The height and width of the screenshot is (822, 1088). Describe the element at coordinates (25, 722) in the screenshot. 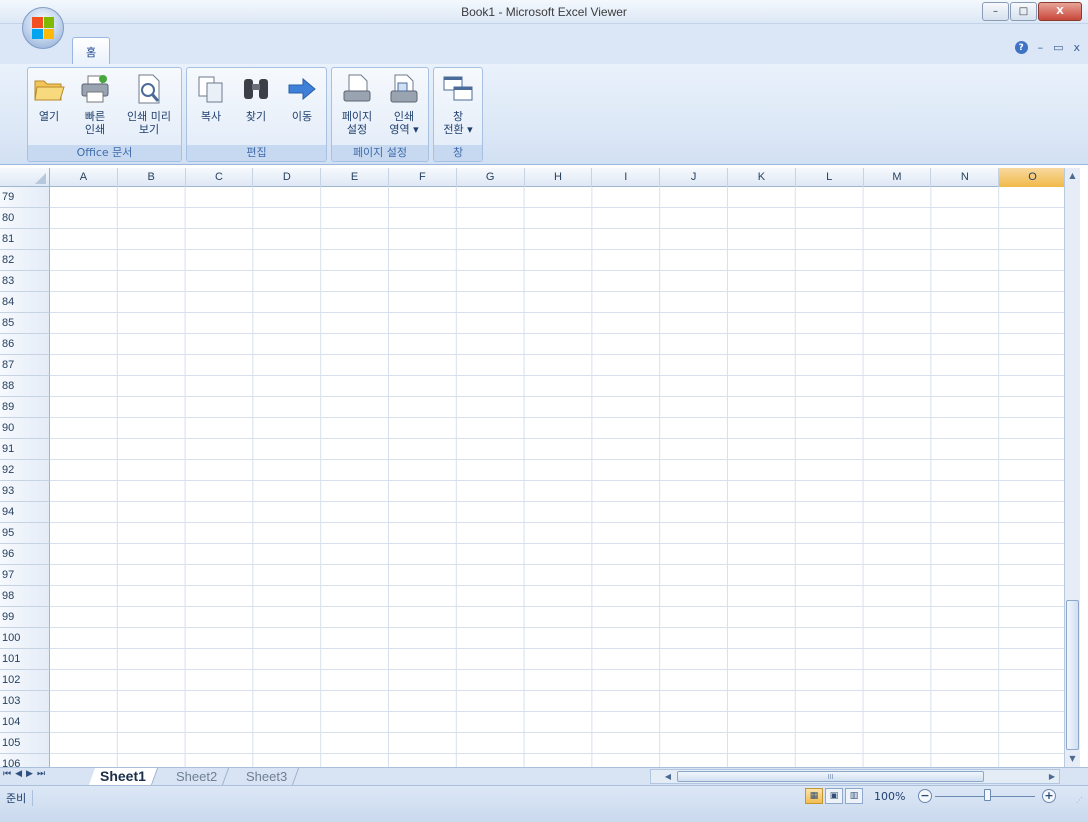

I see `row-header-104: 104` at that location.